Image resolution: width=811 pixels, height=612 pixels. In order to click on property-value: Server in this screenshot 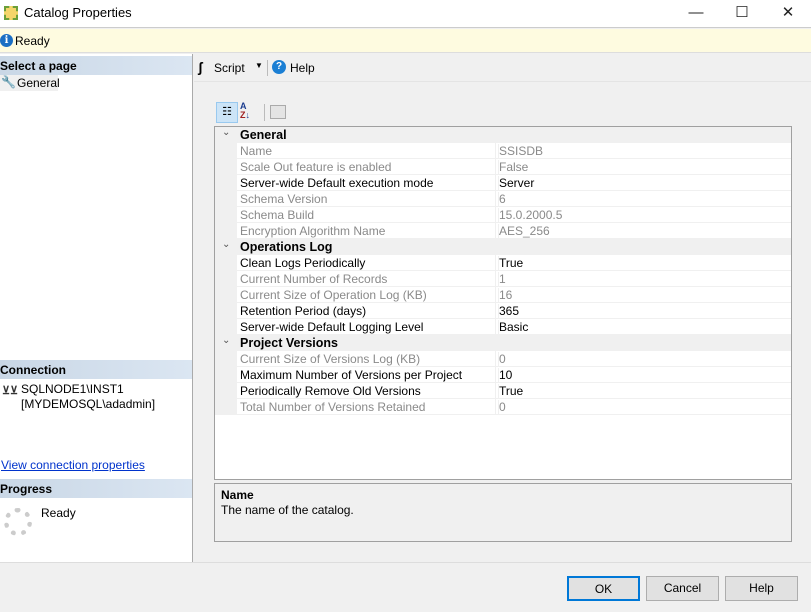, I will do `click(516, 183)`.